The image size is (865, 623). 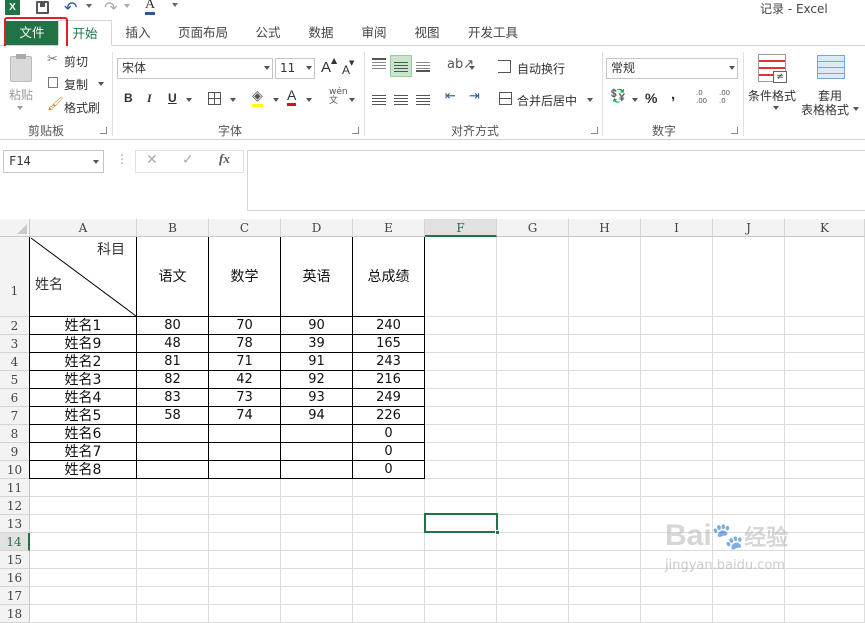 I want to click on column-header-j: J, so click(x=749, y=228).